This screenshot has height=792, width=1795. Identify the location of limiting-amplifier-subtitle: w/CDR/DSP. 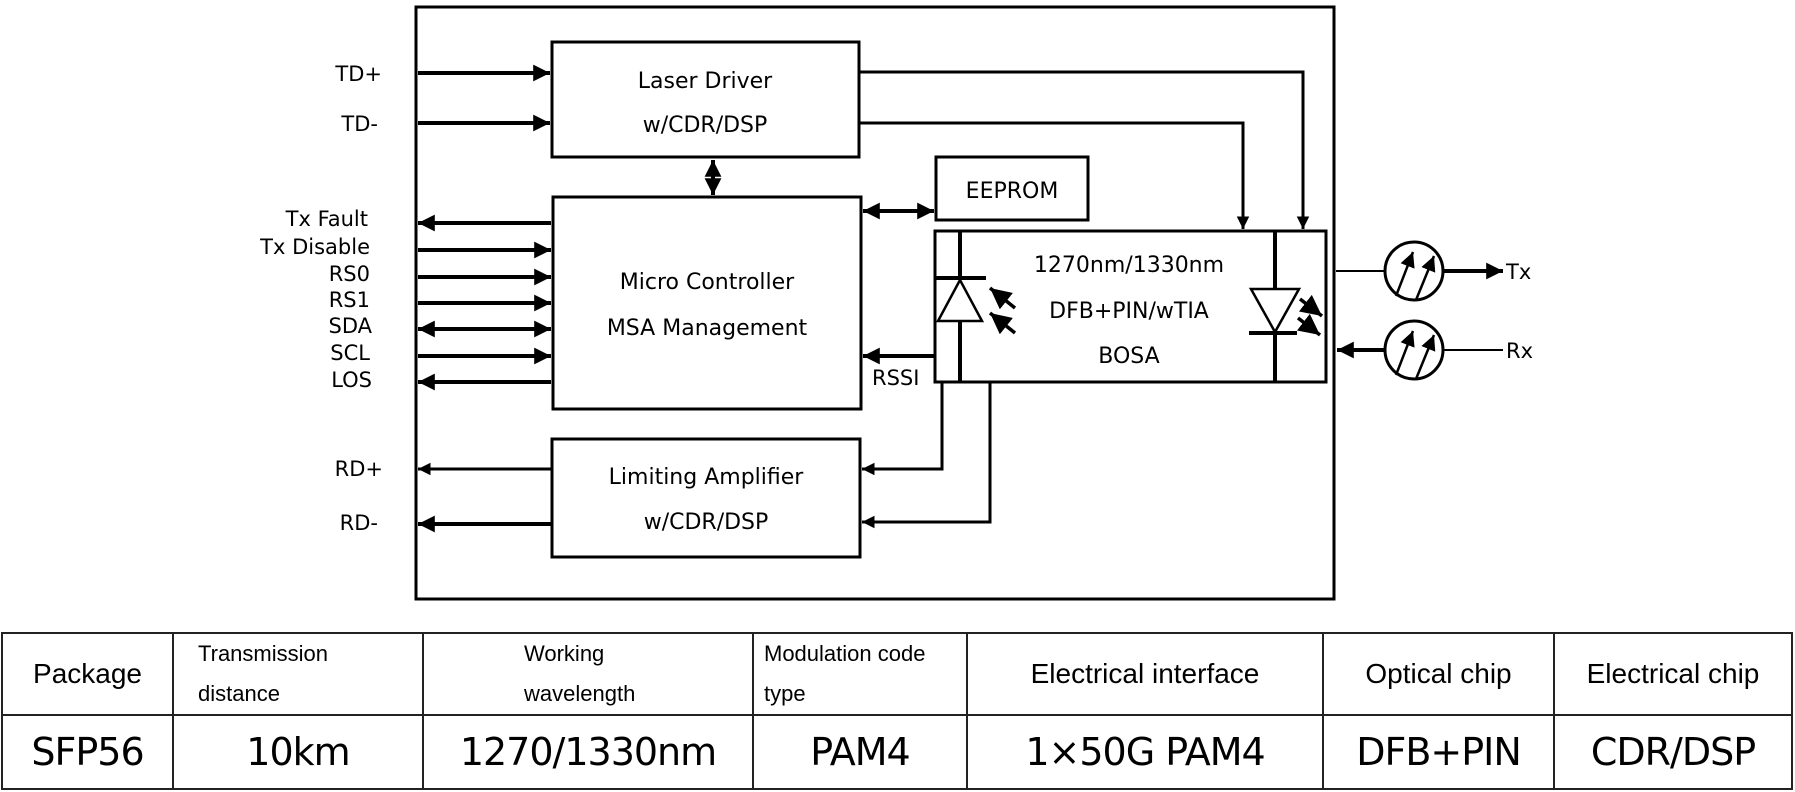
(706, 522).